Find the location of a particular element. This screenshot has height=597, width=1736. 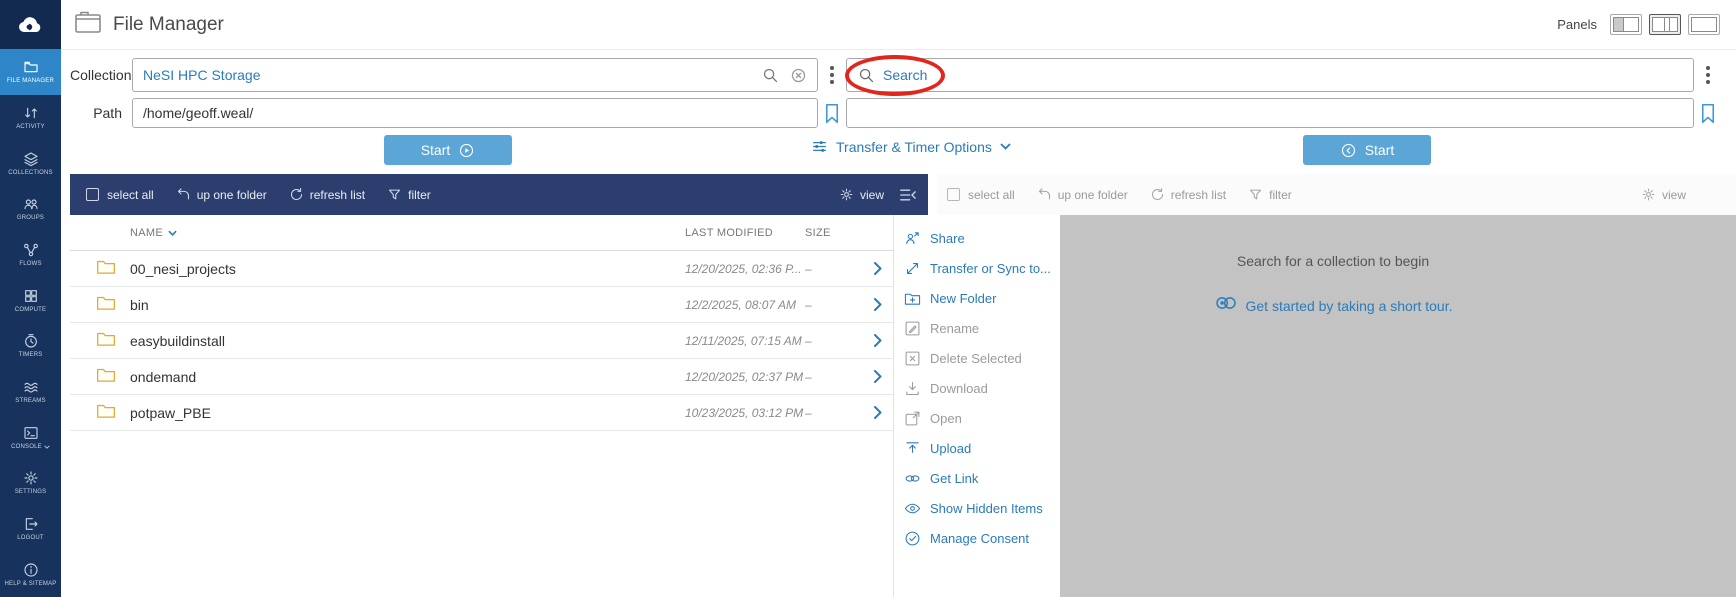

sidebar-item-label: COLLECTIONS is located at coordinates (30, 172).